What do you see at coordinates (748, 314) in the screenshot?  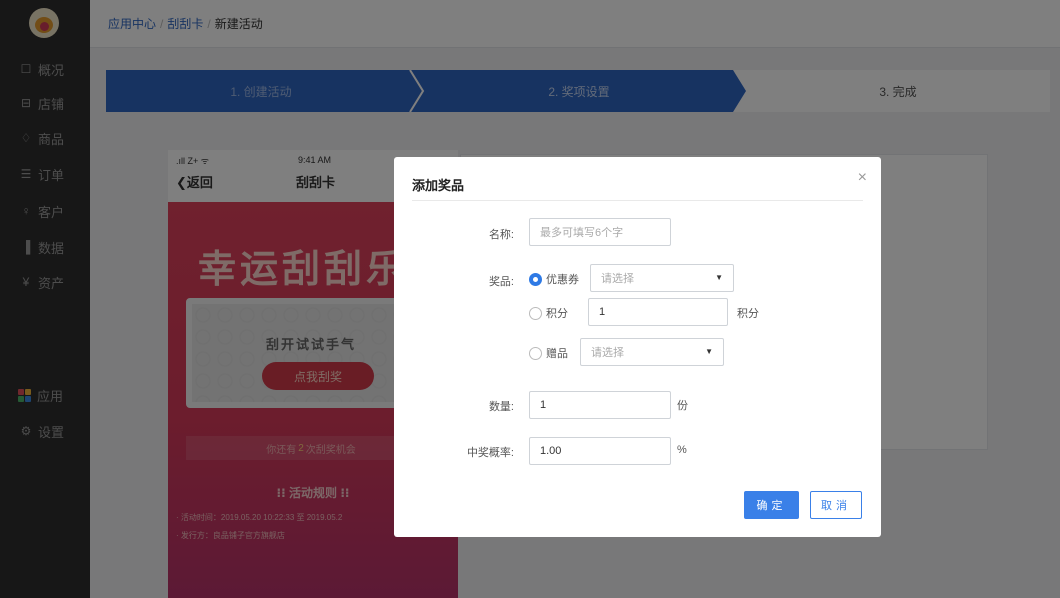 I see `points-unit: 积分` at bounding box center [748, 314].